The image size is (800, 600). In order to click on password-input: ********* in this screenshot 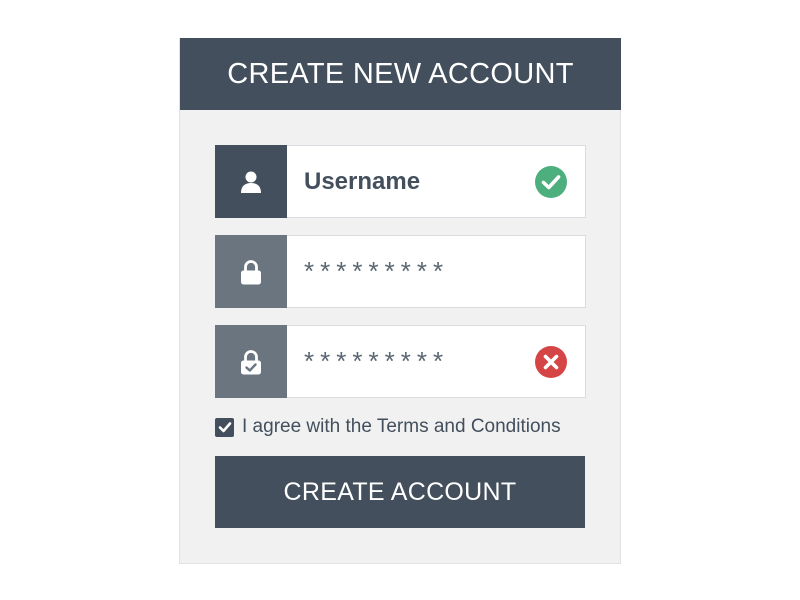, I will do `click(436, 271)`.